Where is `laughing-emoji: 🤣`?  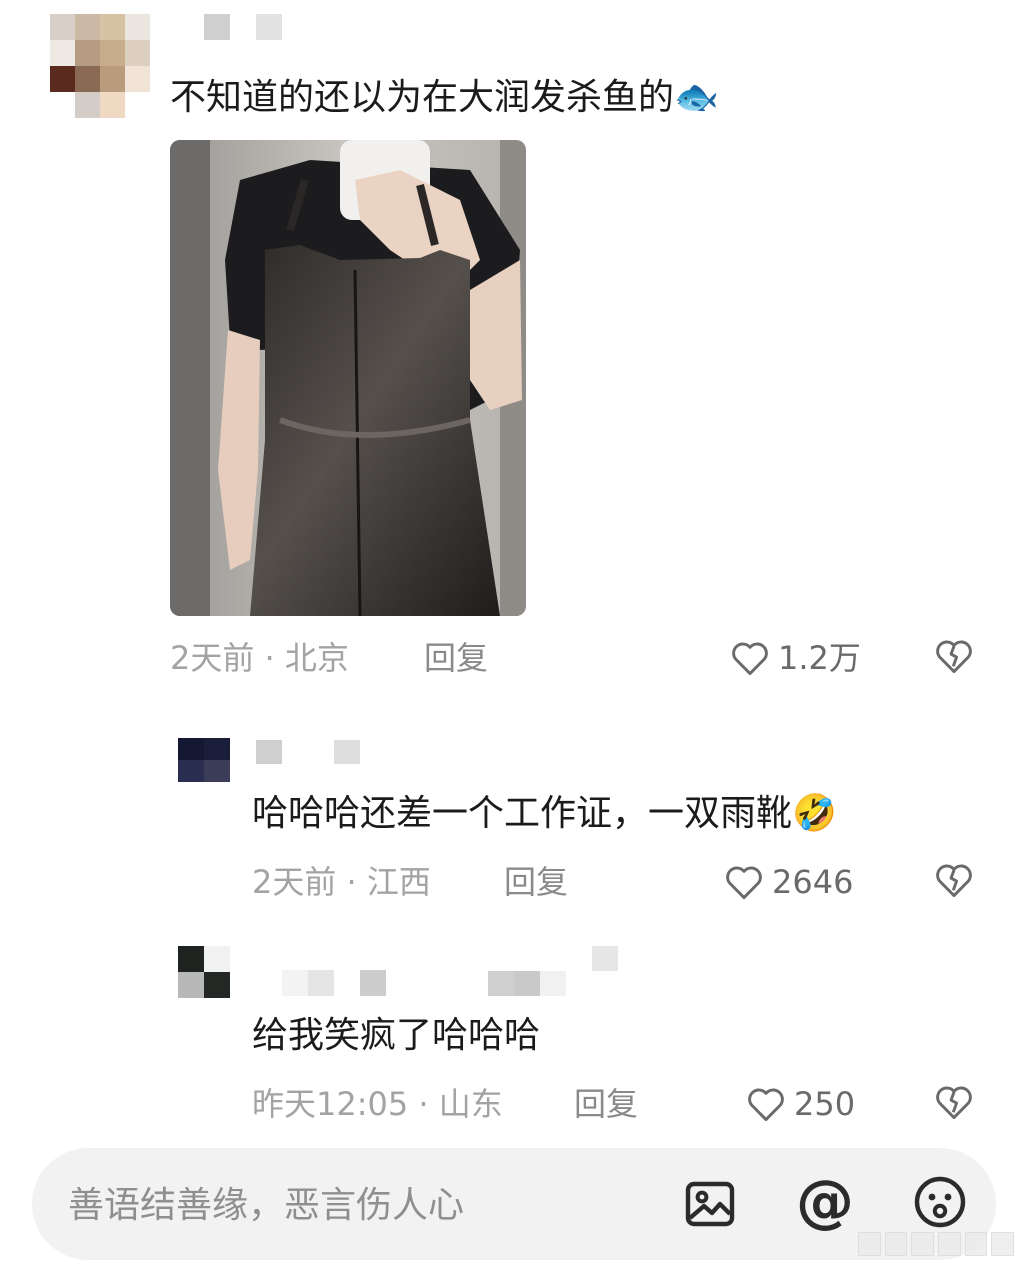 laughing-emoji: 🤣 is located at coordinates (814, 813).